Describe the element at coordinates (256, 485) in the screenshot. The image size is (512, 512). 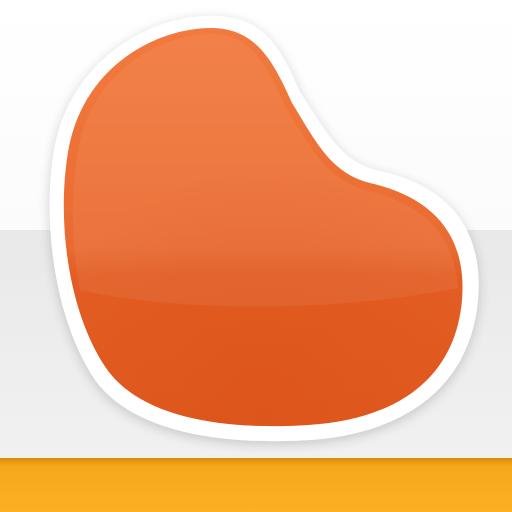
I see `accent-bar` at that location.